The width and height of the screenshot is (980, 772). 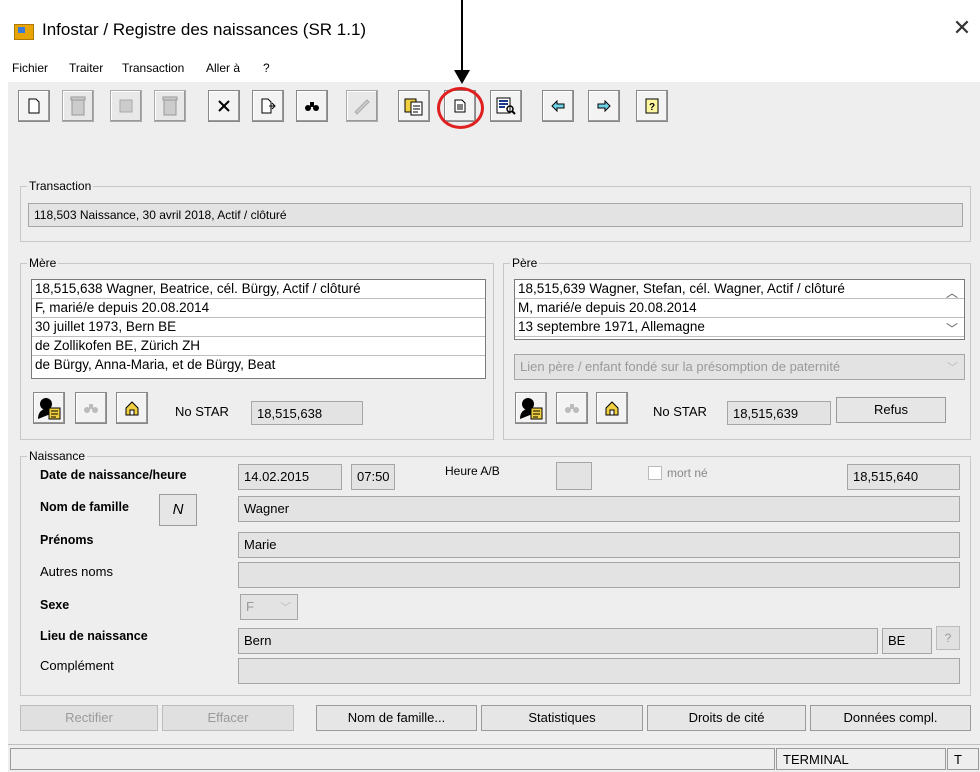 I want to click on sexe-value: F, so click(x=250, y=606).